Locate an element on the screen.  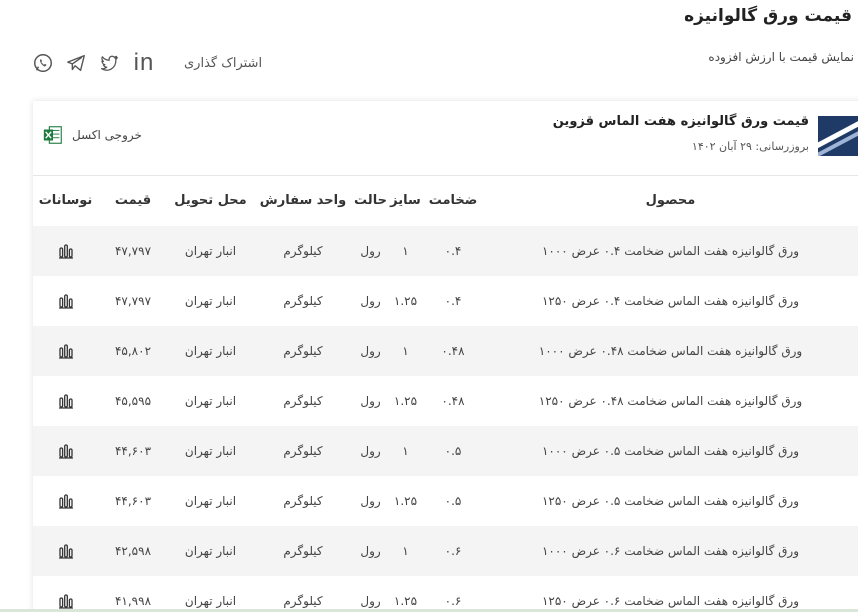
header-delivery: محل تحویل is located at coordinates (210, 200).